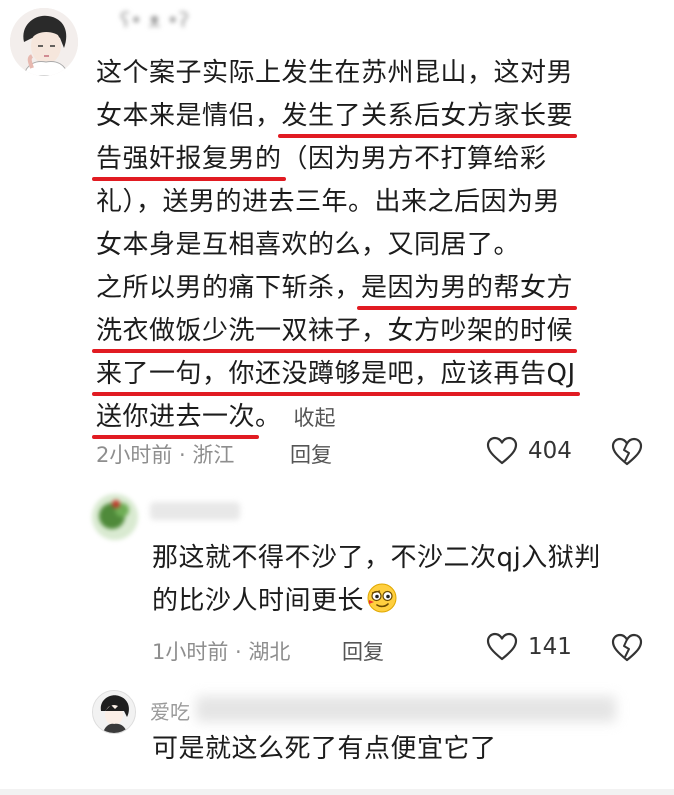 The width and height of the screenshot is (674, 795). I want to click on comment-line: 送你进去一次。 收起, so click(333, 417).